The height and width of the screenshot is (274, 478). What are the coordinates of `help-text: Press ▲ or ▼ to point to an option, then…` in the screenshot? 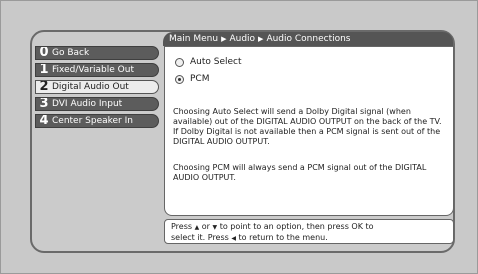 It's located at (309, 231).